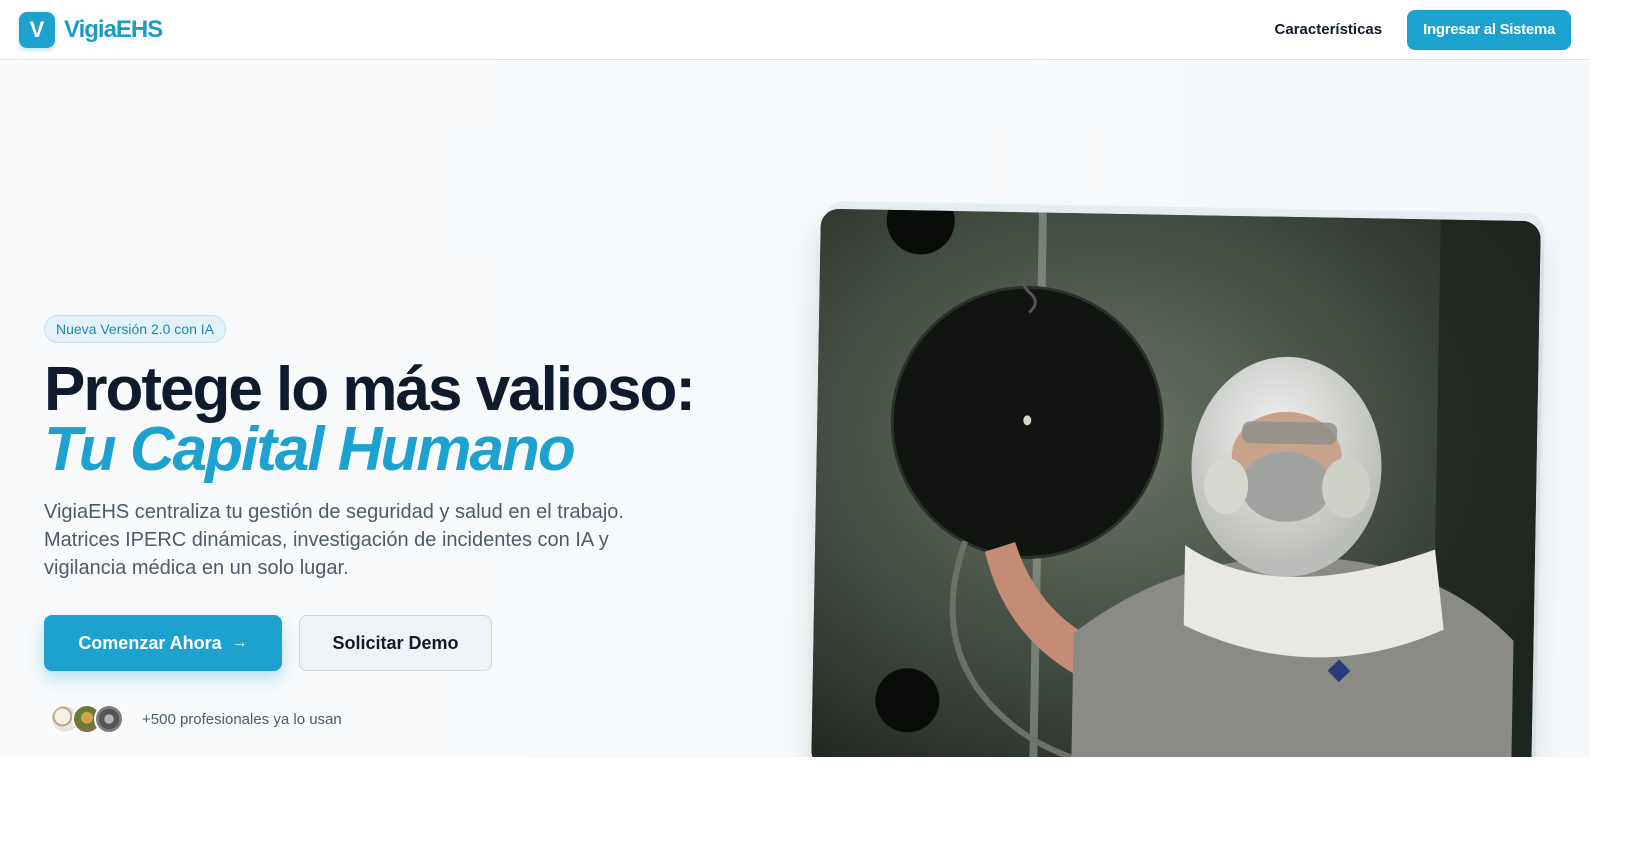  What do you see at coordinates (404, 719) in the screenshot?
I see `social-proof: +500 profesionales ya lo usan` at bounding box center [404, 719].